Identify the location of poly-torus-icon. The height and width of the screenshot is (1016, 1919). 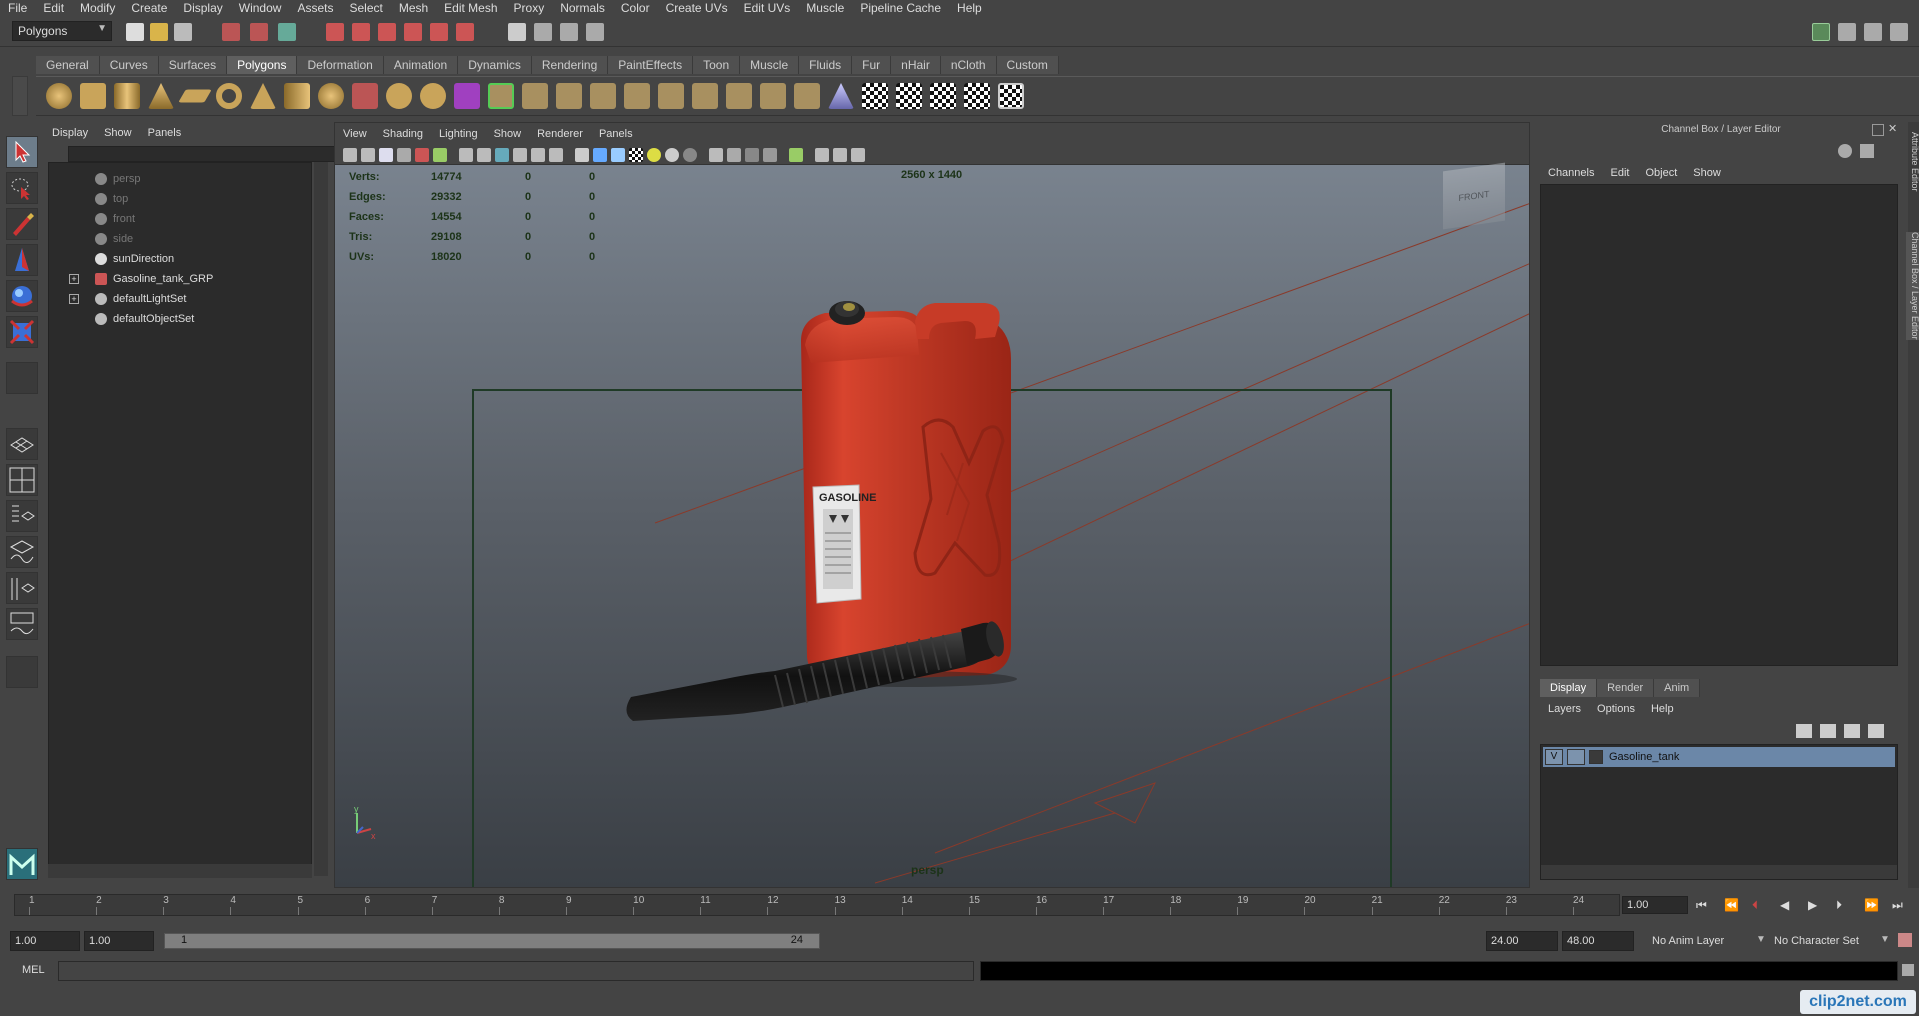
(229, 96).